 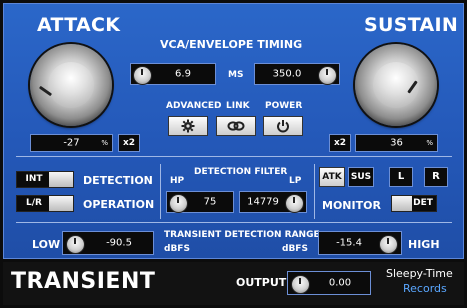 I want to click on monitor-det-handle, so click(x=402, y=203).